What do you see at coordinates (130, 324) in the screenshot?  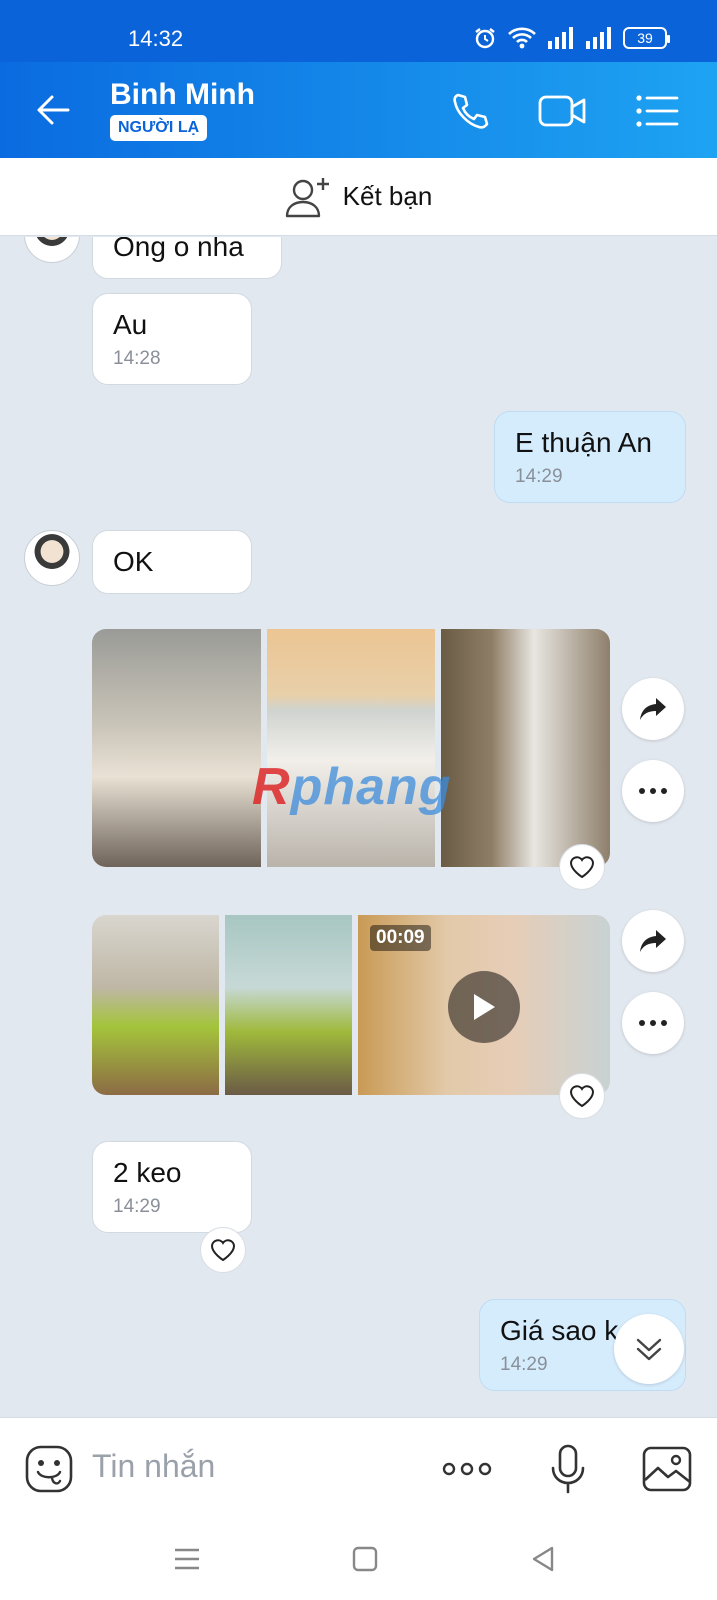 I see `message-text: Au` at bounding box center [130, 324].